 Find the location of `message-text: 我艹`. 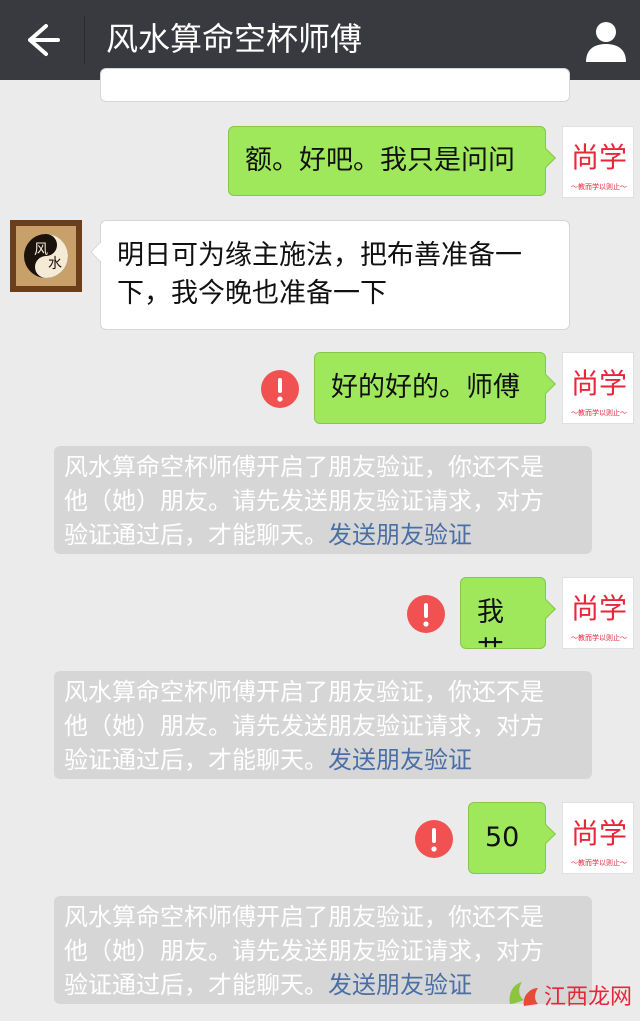

message-text: 我艹 is located at coordinates (490, 631).